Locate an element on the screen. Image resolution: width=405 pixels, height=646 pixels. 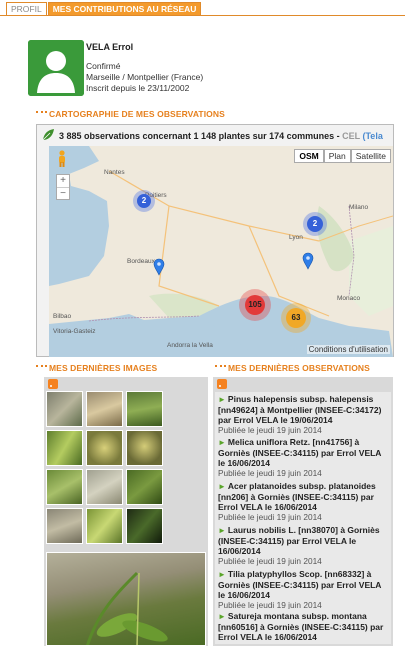
tab-contributions: MES CONTRIBUTIONS AU RÉSEAU is located at coordinates (124, 9).